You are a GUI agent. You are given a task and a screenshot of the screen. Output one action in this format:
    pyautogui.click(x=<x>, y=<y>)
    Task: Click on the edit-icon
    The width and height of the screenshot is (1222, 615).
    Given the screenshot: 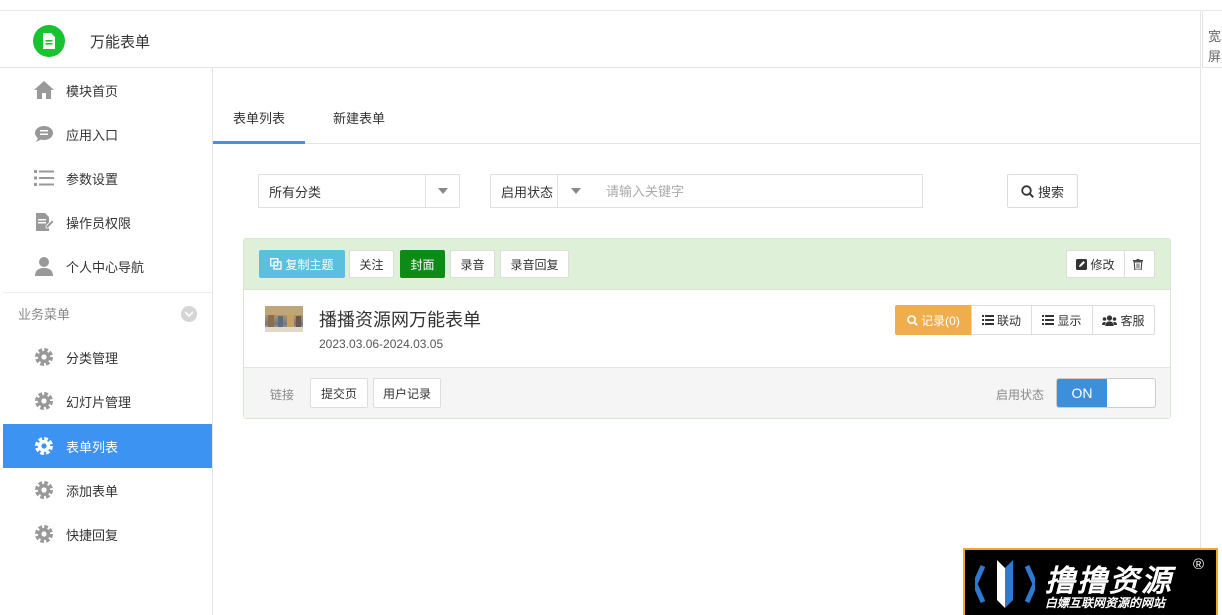 What is the action you would take?
    pyautogui.click(x=1082, y=264)
    